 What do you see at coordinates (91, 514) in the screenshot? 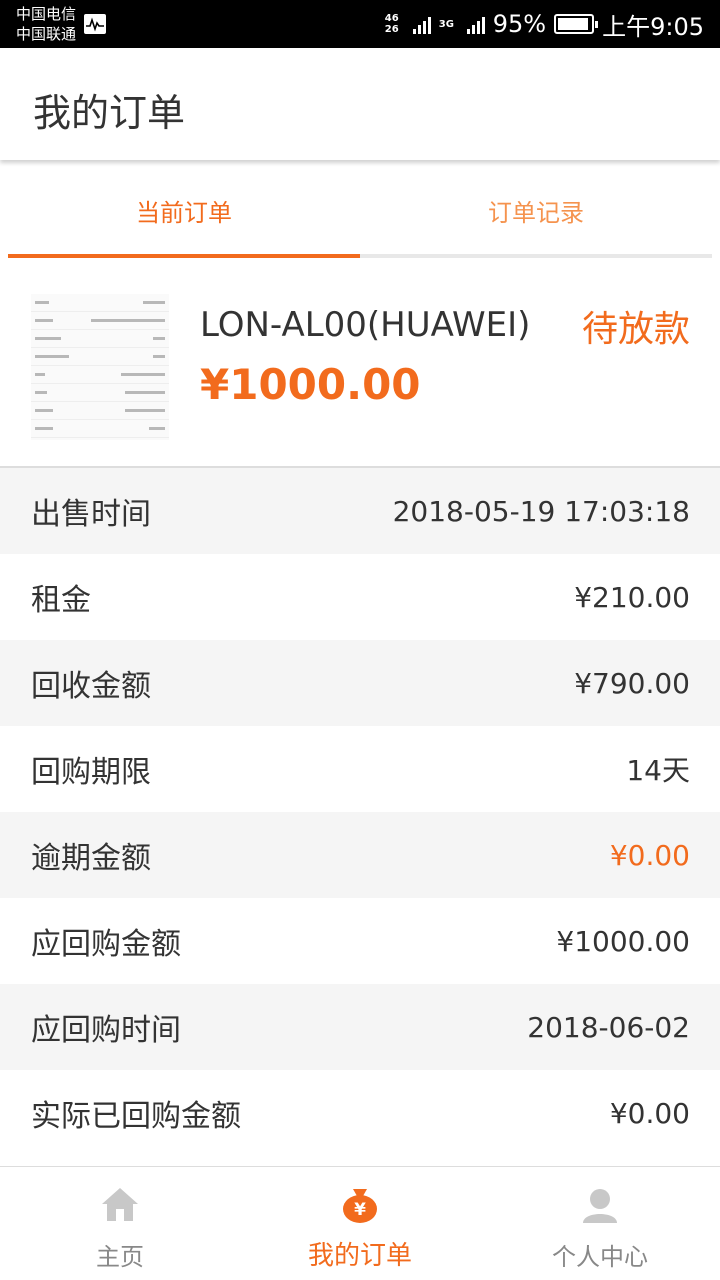
I see `detail-label: 出售时间` at bounding box center [91, 514].